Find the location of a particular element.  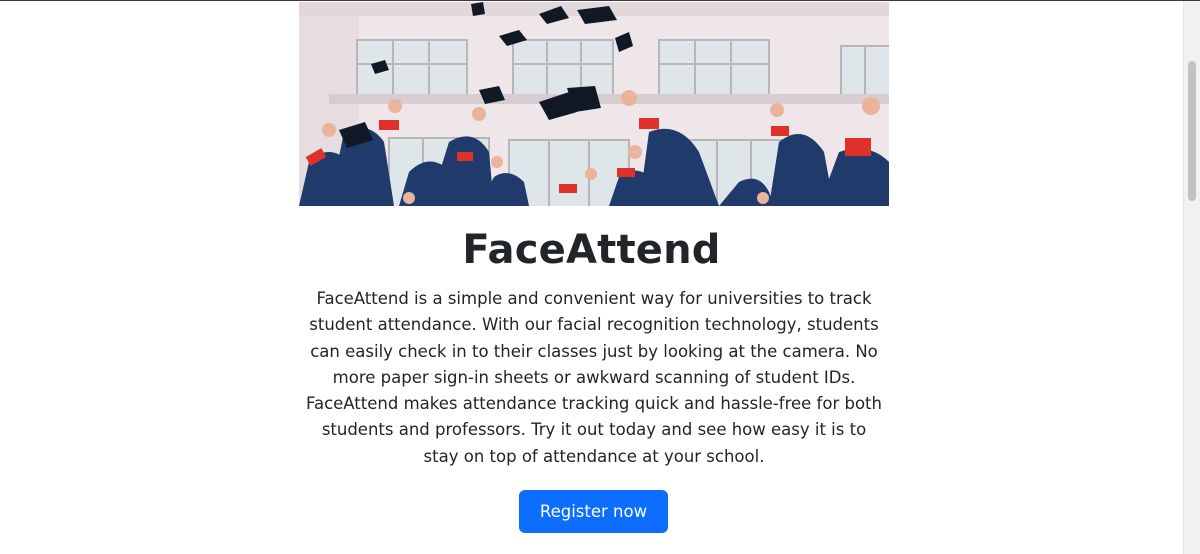

vertical-scrollbar is located at coordinates (1191, 277).